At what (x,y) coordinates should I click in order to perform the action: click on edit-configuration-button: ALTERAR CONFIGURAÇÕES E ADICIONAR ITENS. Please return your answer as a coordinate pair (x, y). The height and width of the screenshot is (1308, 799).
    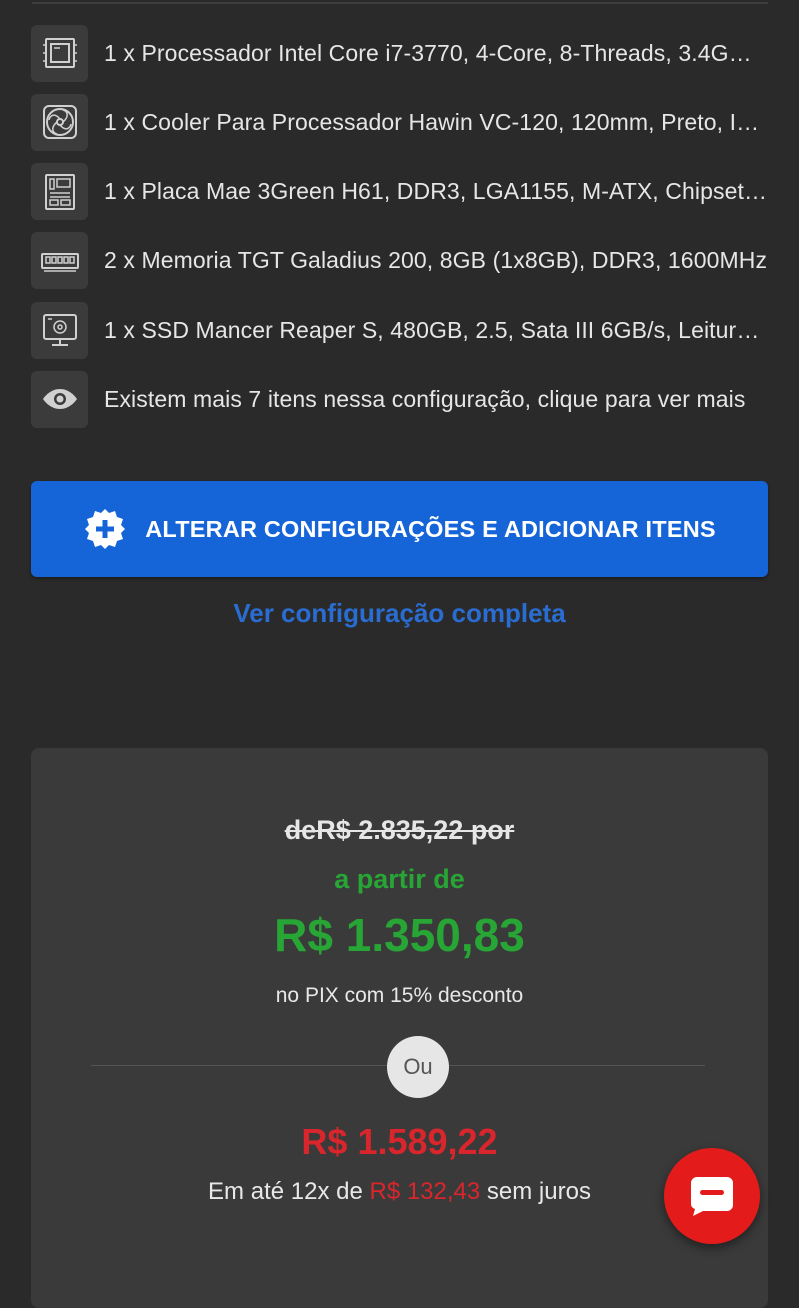
    Looking at the image, I should click on (399, 529).